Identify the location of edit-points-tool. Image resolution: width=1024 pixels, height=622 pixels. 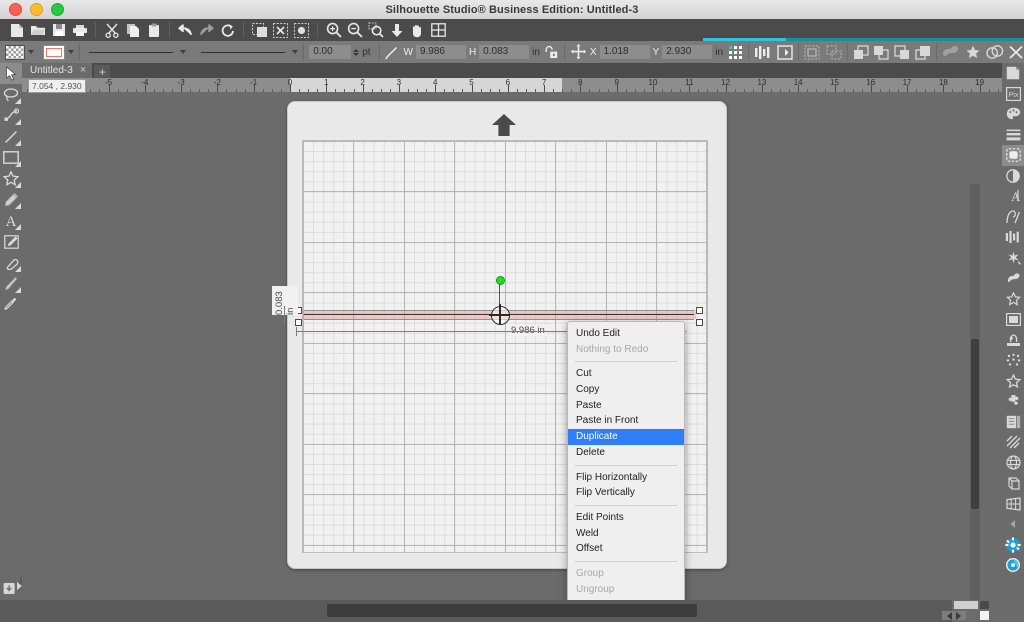
(11, 115).